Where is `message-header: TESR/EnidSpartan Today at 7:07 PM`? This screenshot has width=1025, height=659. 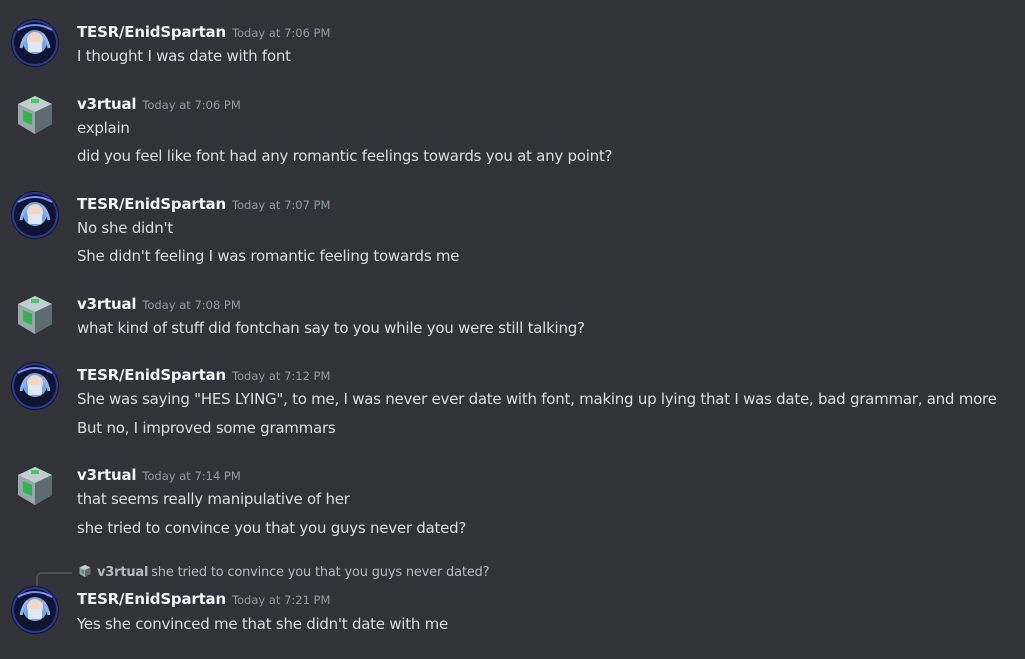
message-header: TESR/EnidSpartan Today at 7:07 PM is located at coordinates (203, 204).